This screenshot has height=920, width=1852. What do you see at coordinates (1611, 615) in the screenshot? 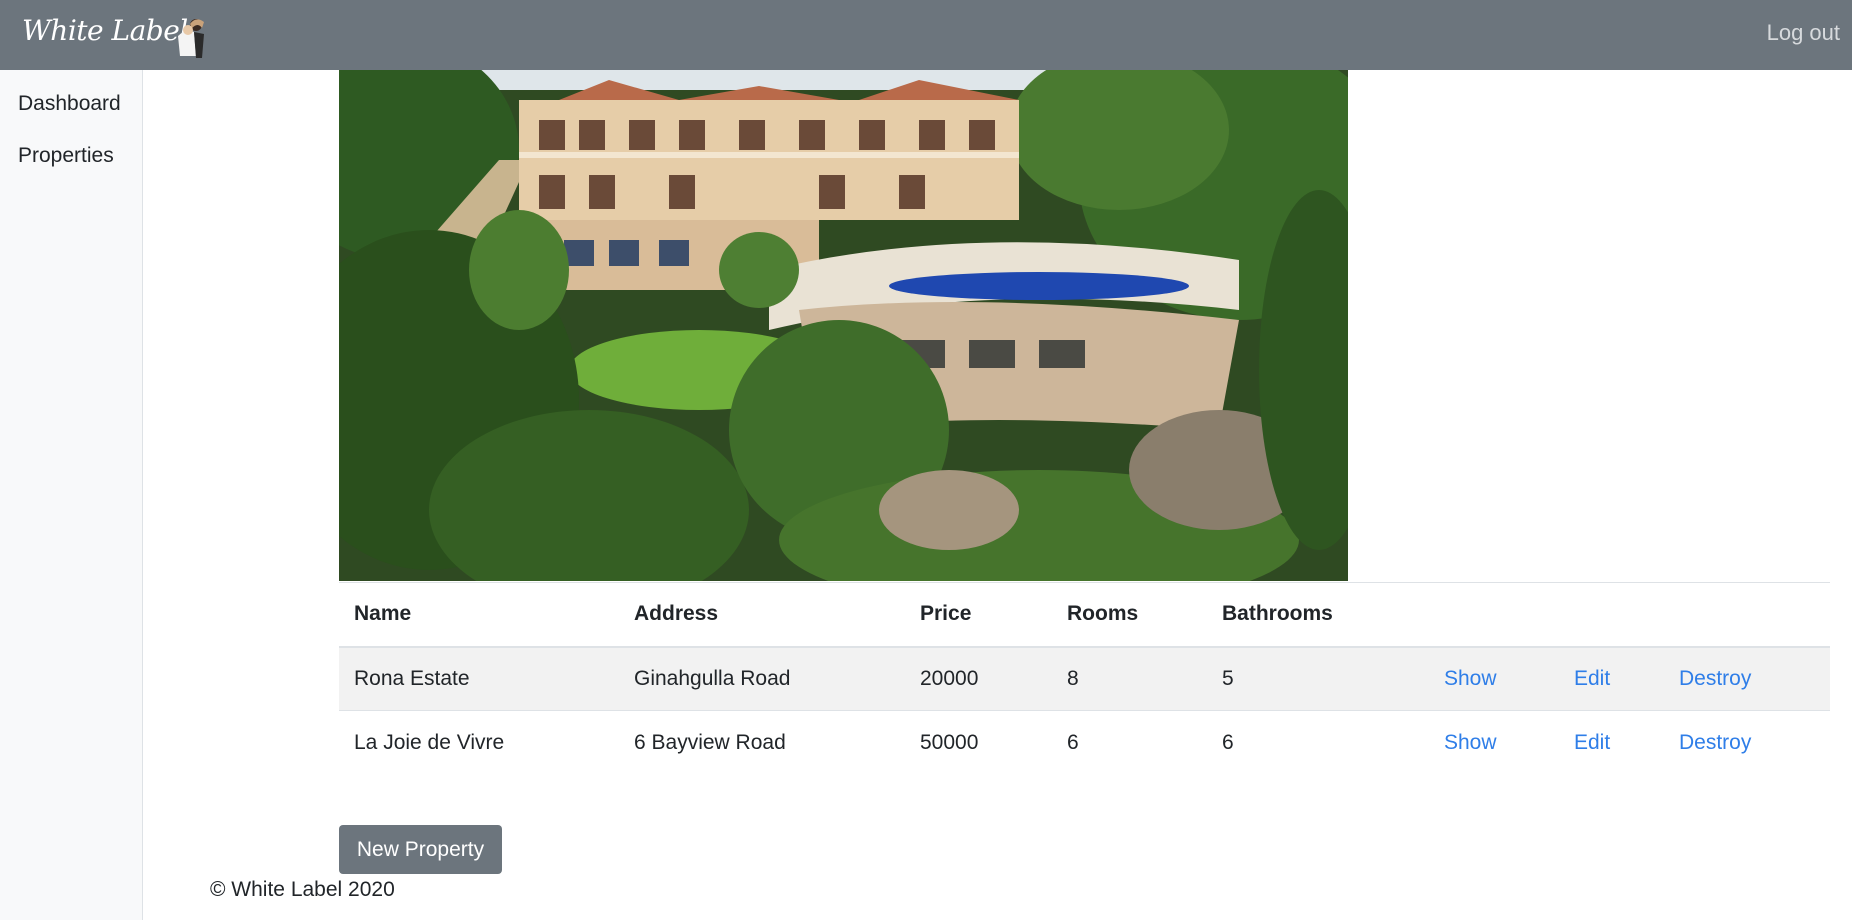
I see `column-header-actions-edit` at bounding box center [1611, 615].